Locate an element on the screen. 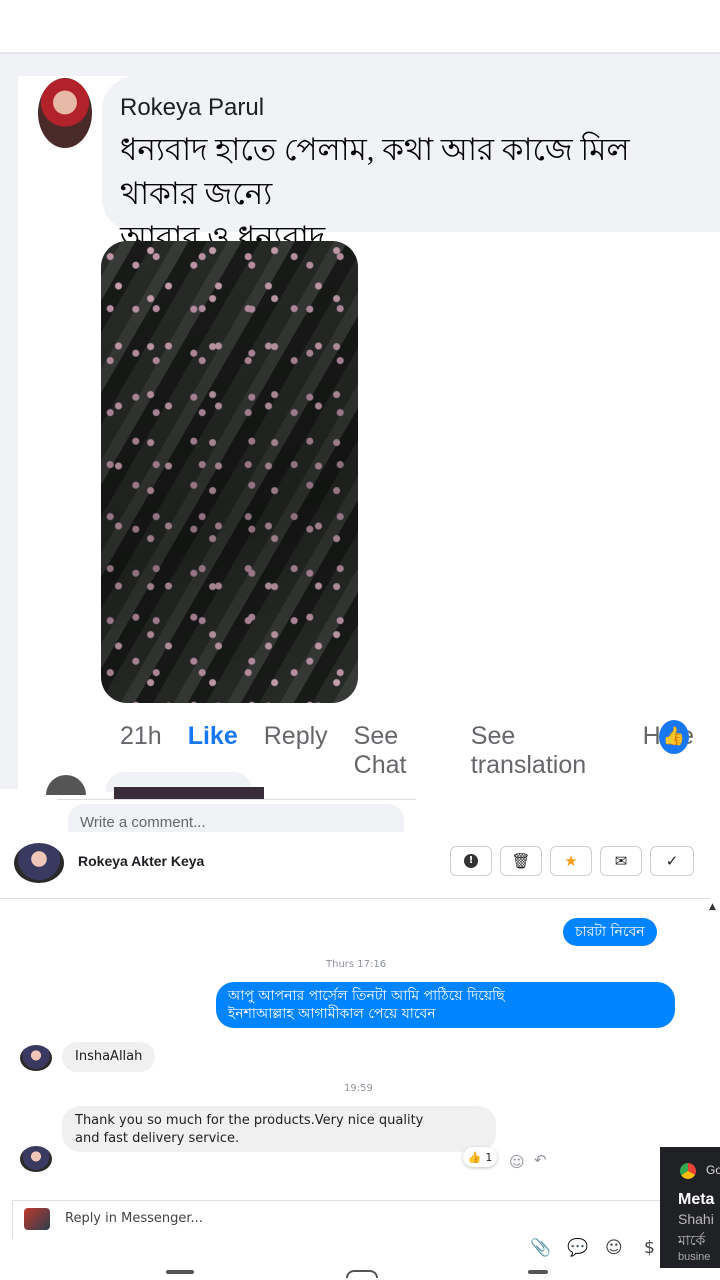 The image size is (720, 1280). message-line: ইনশাআল্লাহ আগামীকাল পেয়ে যাবেন is located at coordinates (332, 1014).